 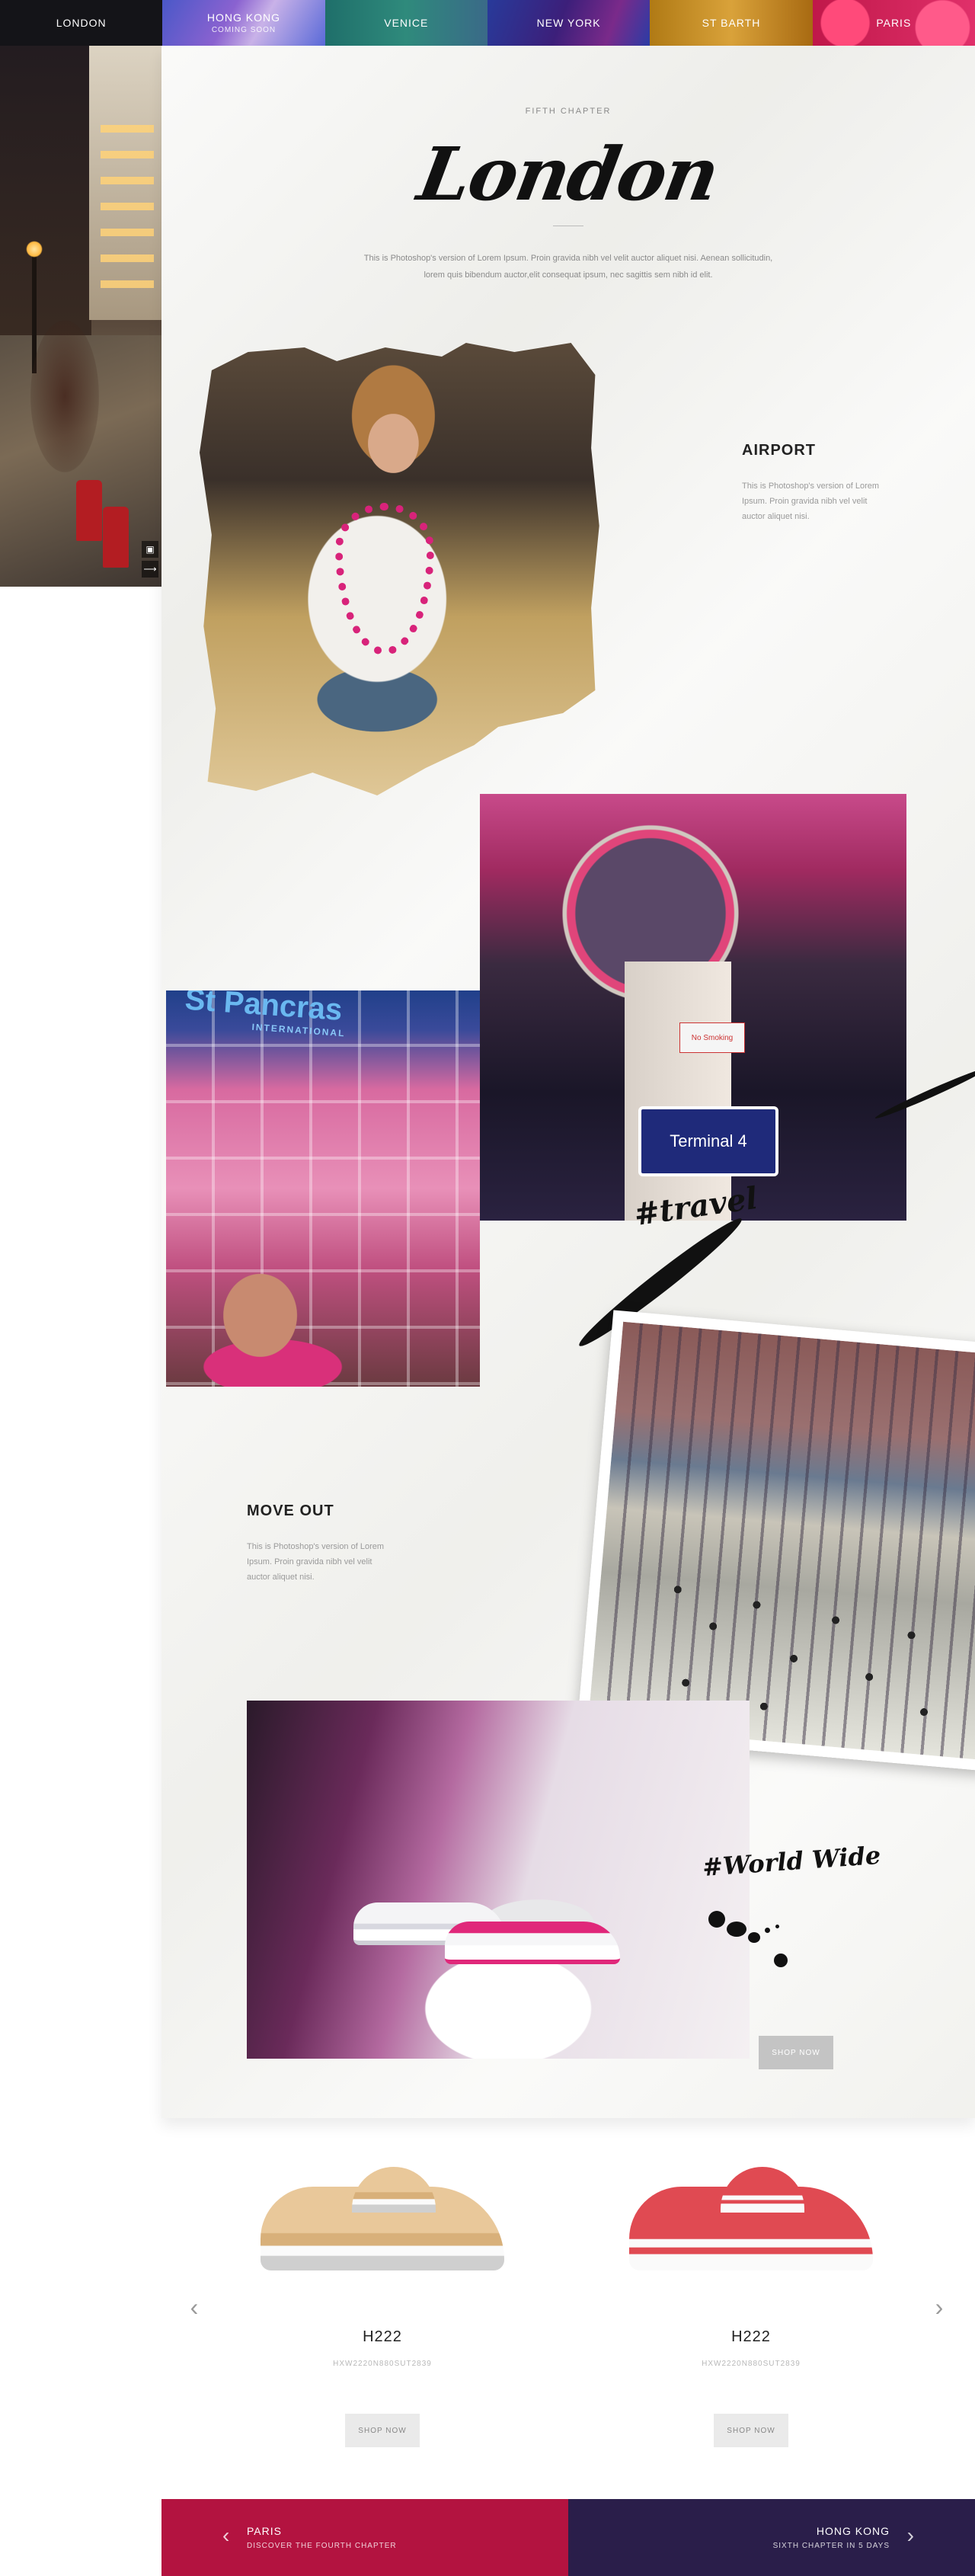 I want to click on tab-label: VENICE, so click(x=406, y=23).